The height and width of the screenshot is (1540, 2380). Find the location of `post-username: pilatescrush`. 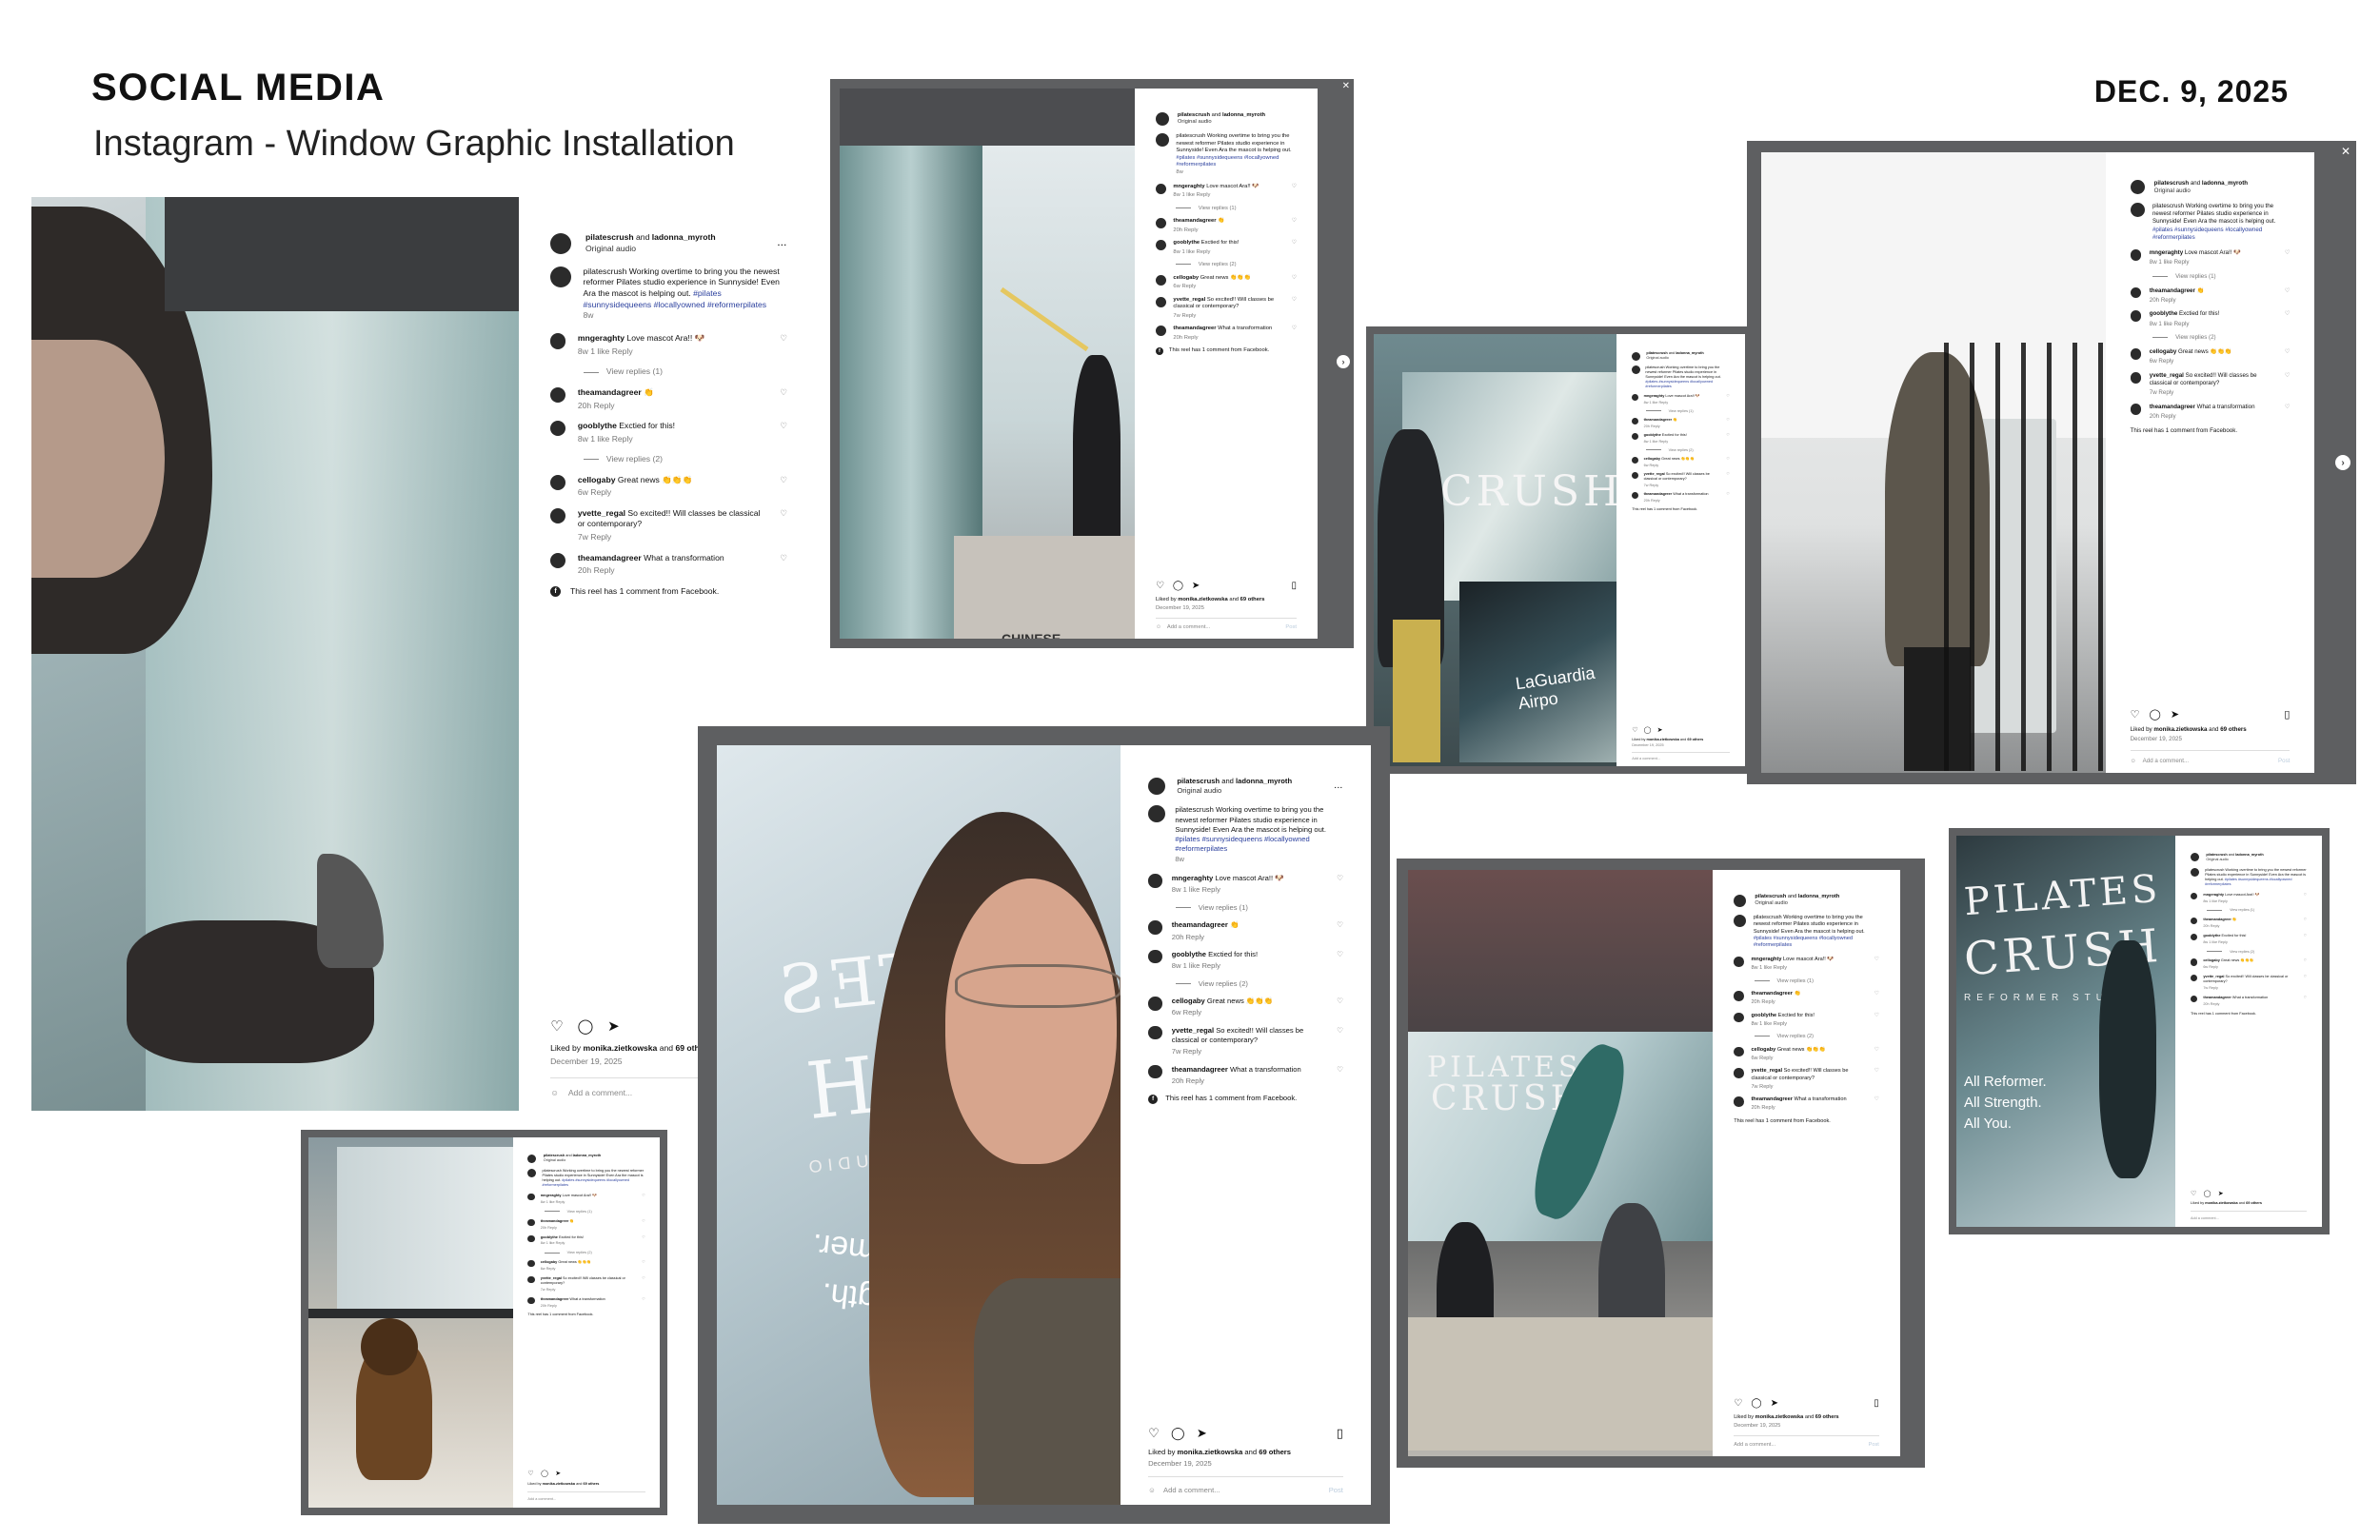

post-username: pilatescrush is located at coordinates (554, 1155).